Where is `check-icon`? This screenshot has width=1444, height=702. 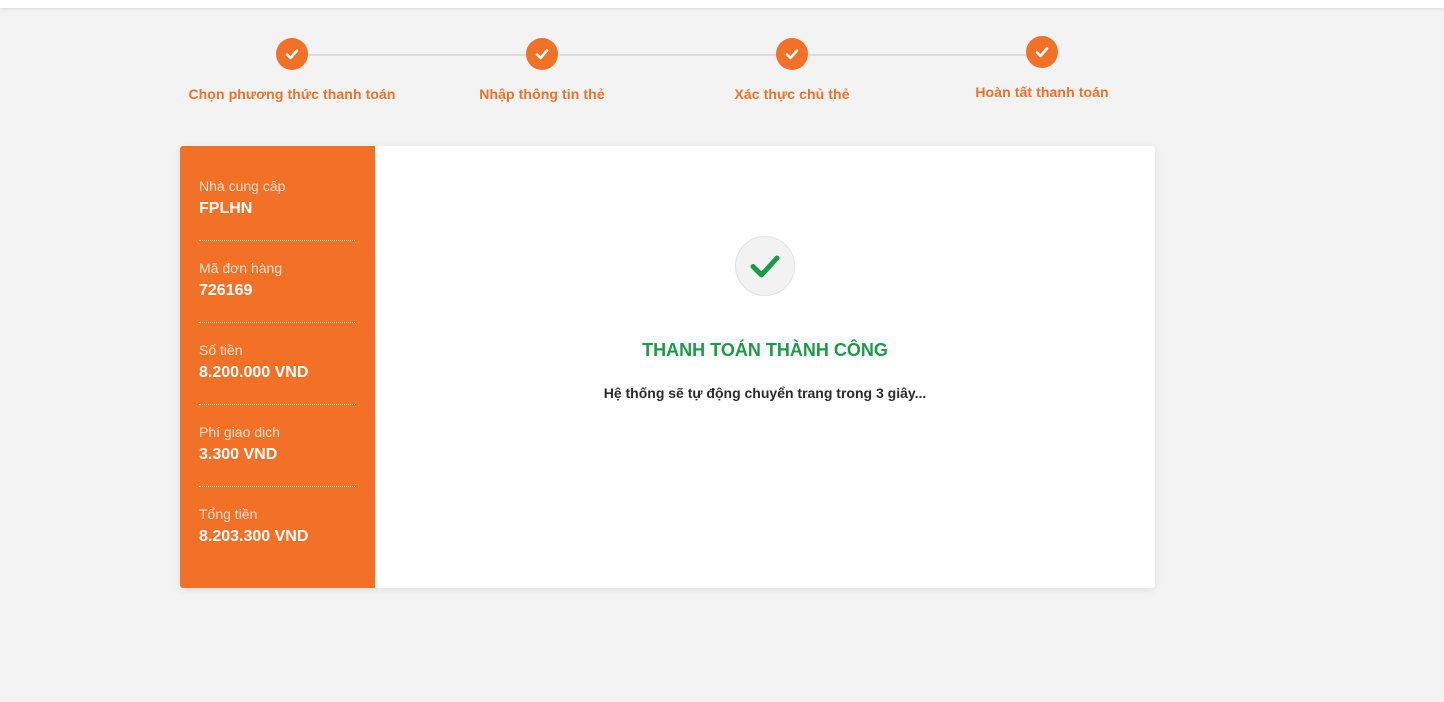
check-icon is located at coordinates (765, 266).